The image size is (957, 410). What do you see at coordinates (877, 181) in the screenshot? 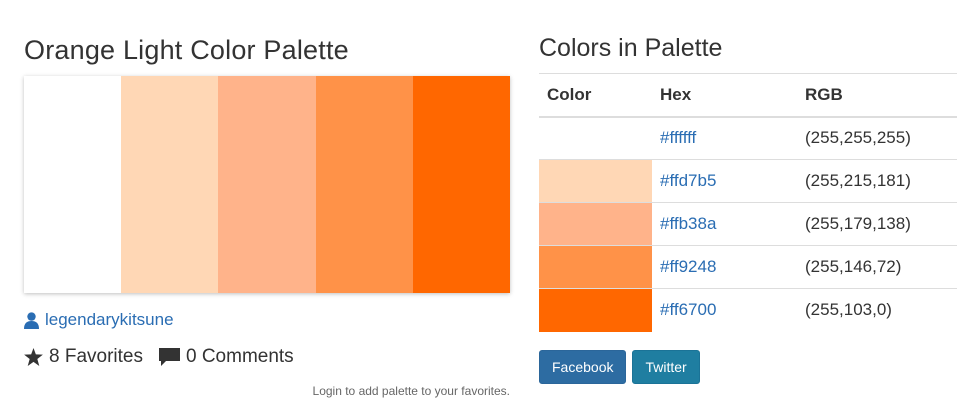
I see `rgb-cell: (255,215,181)` at bounding box center [877, 181].